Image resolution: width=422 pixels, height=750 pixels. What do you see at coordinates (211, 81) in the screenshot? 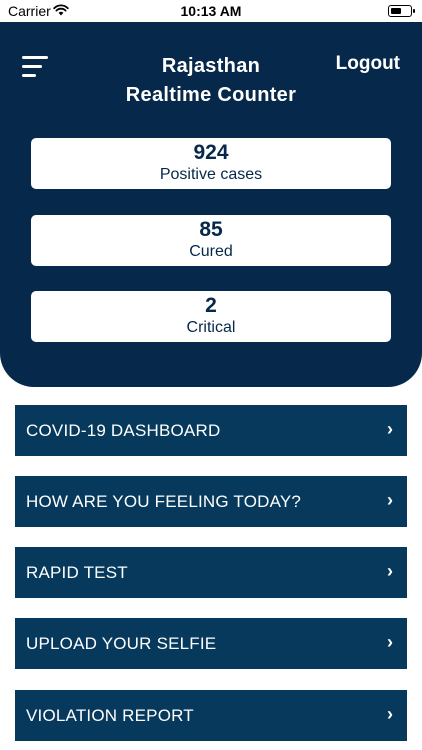
I see `page-title: Rajasthan Realtime Counter` at bounding box center [211, 81].